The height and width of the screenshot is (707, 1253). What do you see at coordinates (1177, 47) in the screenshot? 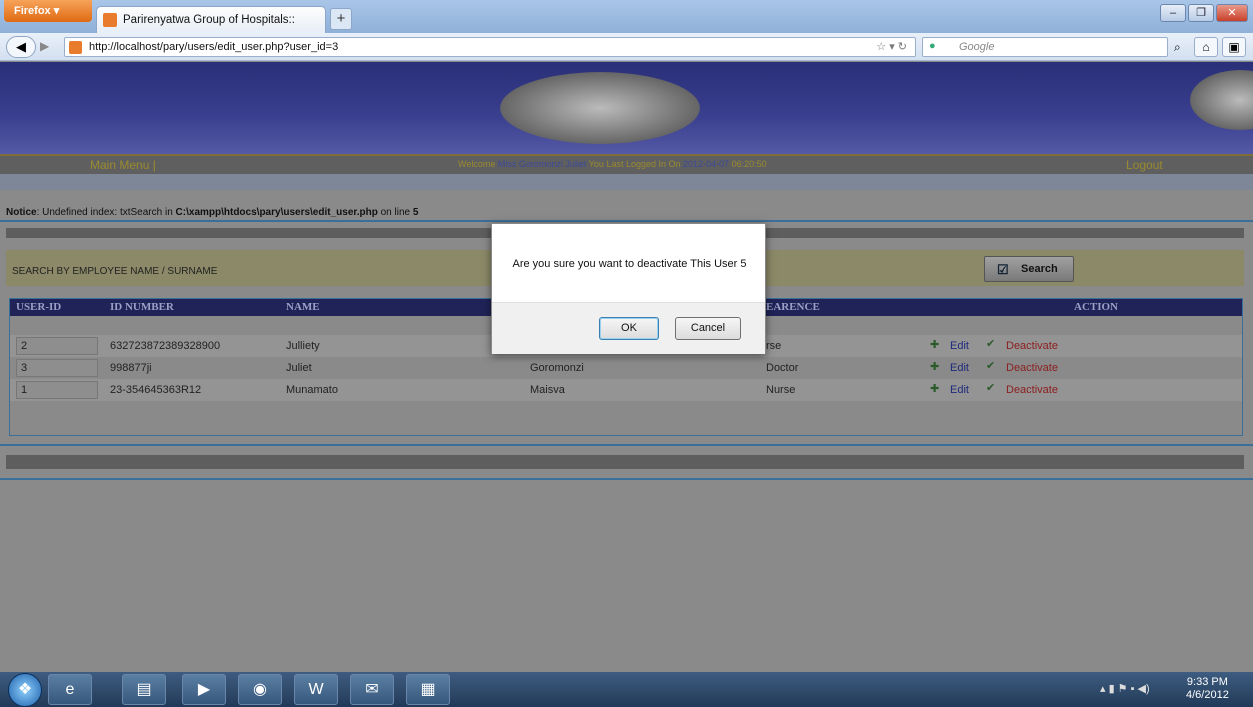
I see `magnifier-icon: ⌕` at bounding box center [1177, 47].